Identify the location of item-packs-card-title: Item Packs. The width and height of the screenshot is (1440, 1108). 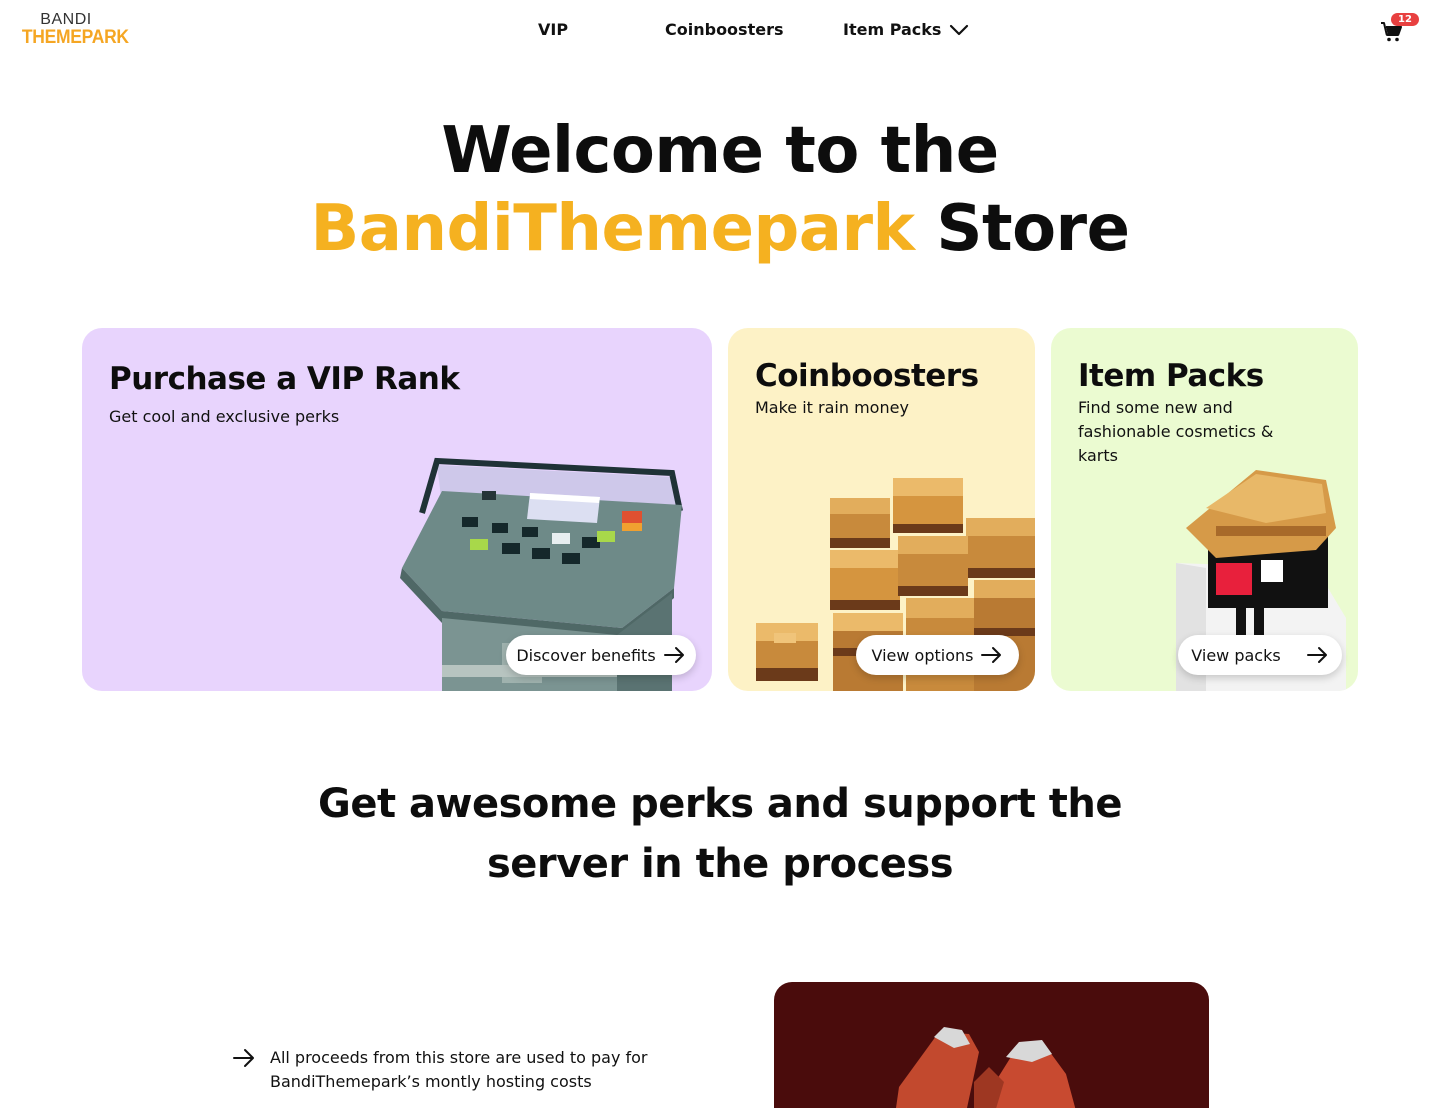
(1171, 376).